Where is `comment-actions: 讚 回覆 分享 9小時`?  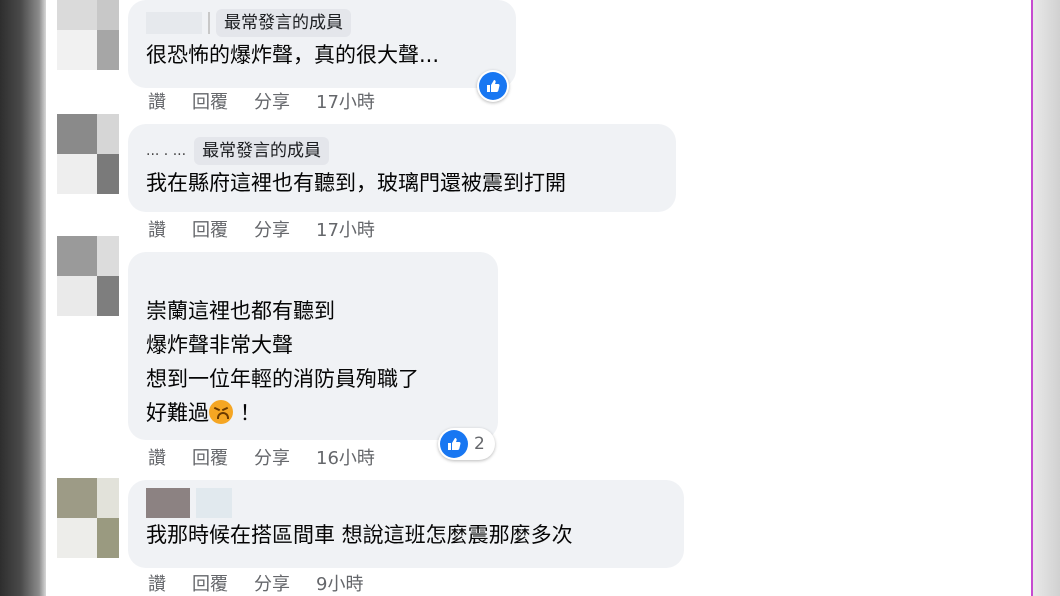
comment-actions: 讚 回覆 分享 9小時 is located at coordinates (255, 585).